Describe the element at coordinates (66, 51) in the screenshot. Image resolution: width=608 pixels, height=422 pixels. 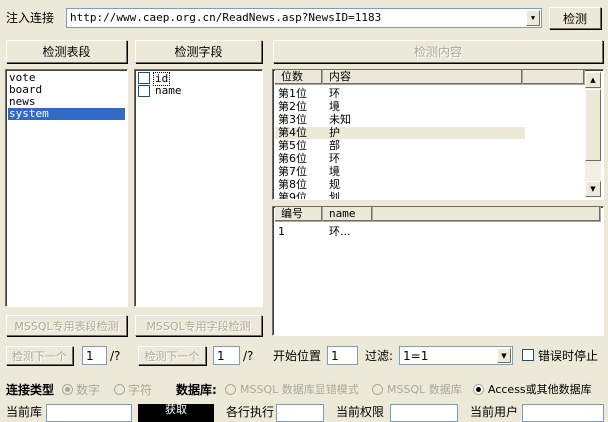
I see `detect-tables-button: 检测表段` at that location.